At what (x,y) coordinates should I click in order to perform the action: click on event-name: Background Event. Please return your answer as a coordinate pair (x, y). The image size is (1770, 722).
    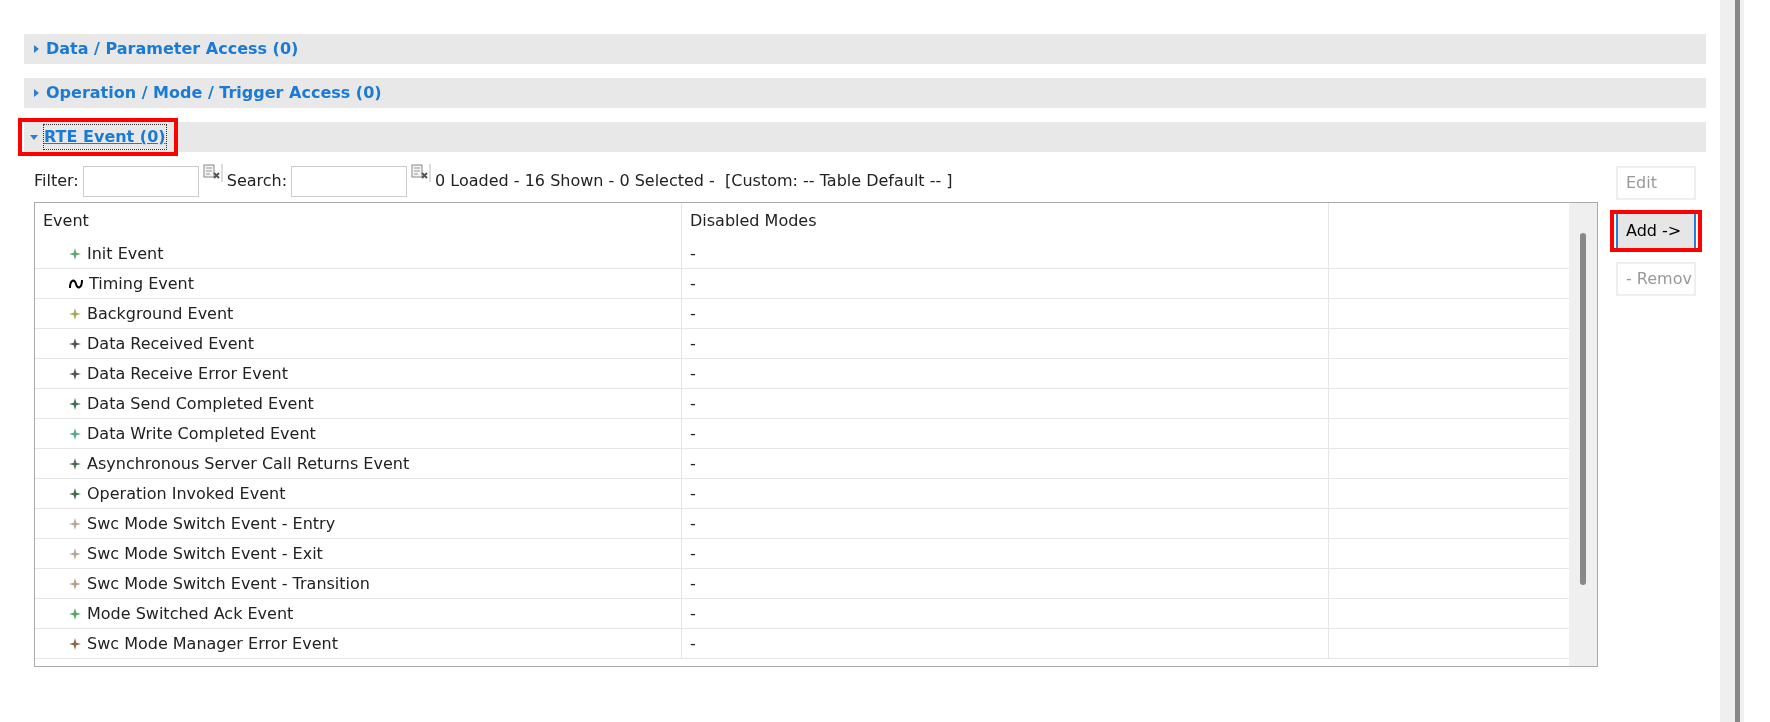
    Looking at the image, I should click on (160, 313).